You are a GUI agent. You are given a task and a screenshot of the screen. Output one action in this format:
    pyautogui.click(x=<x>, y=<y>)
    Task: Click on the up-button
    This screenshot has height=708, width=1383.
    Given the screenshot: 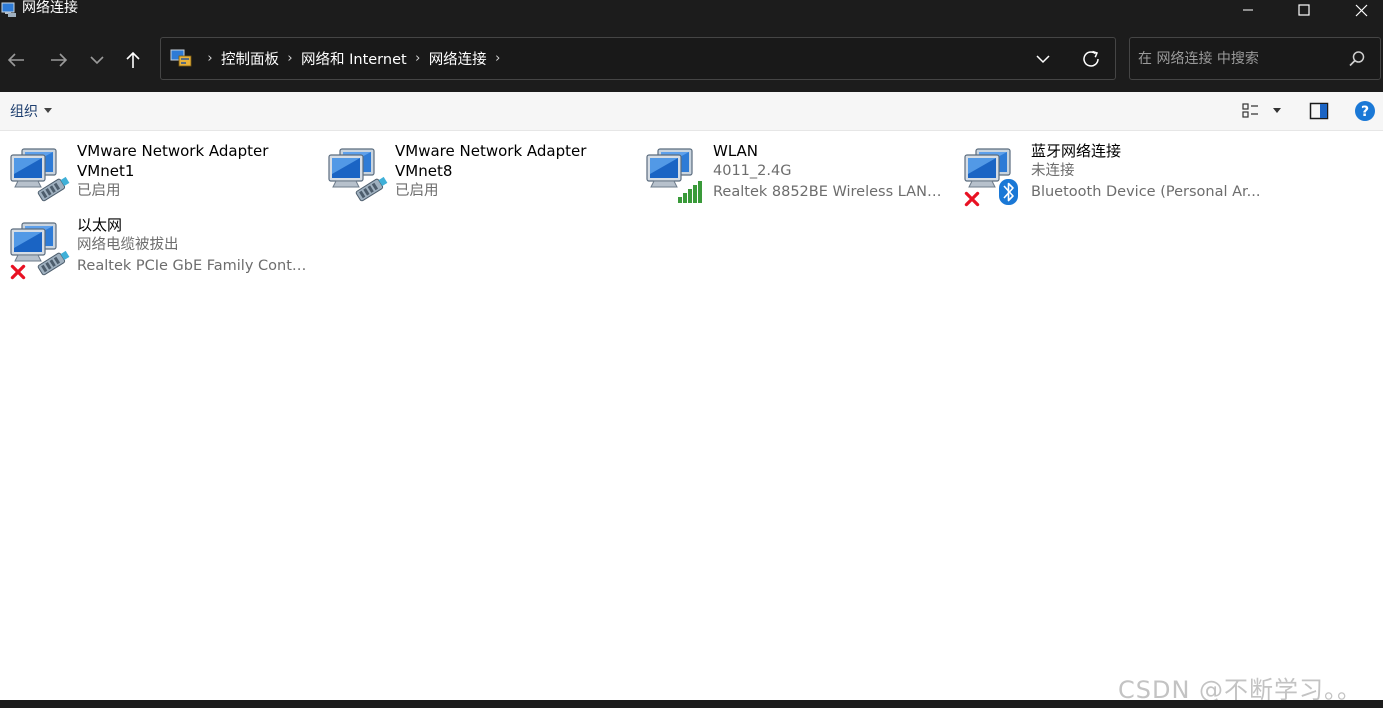 What is the action you would take?
    pyautogui.click(x=133, y=60)
    